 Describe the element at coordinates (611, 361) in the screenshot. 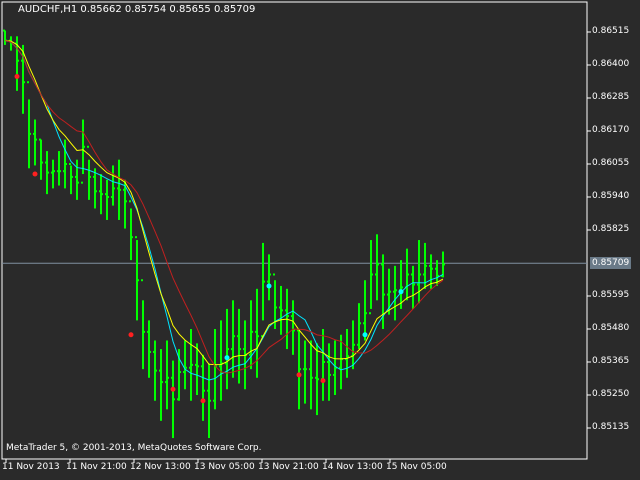

I see `y-tick-label: 0.85365` at that location.